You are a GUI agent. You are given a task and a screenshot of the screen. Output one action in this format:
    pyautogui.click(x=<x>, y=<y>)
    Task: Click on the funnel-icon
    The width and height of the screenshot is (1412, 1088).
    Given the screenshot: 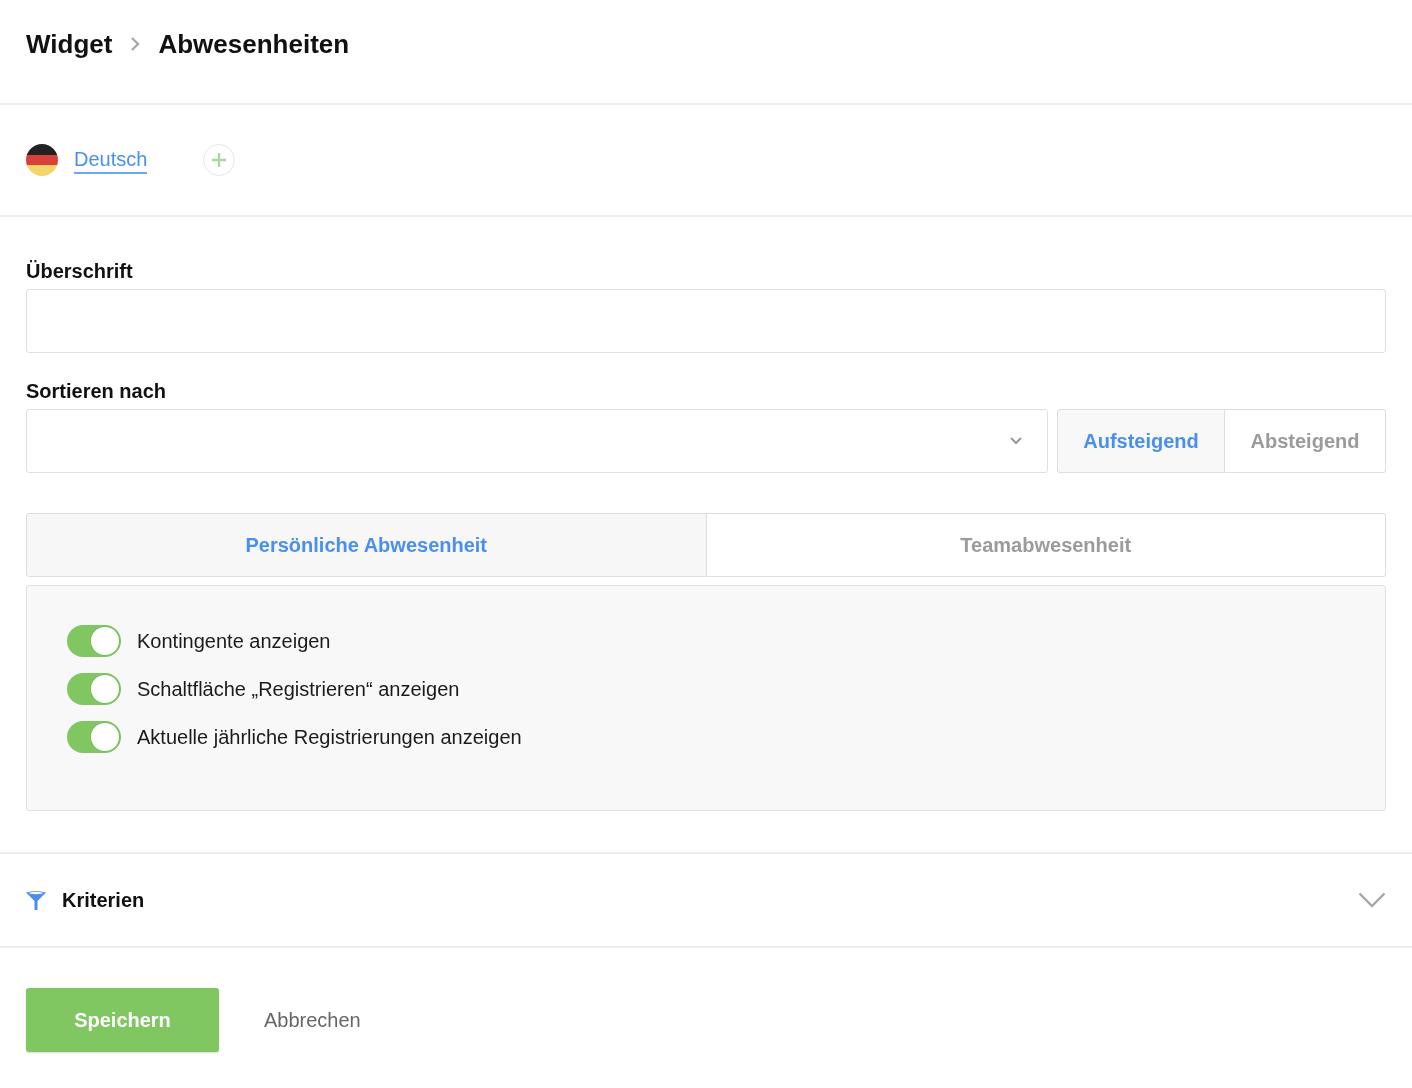 What is the action you would take?
    pyautogui.click(x=36, y=900)
    